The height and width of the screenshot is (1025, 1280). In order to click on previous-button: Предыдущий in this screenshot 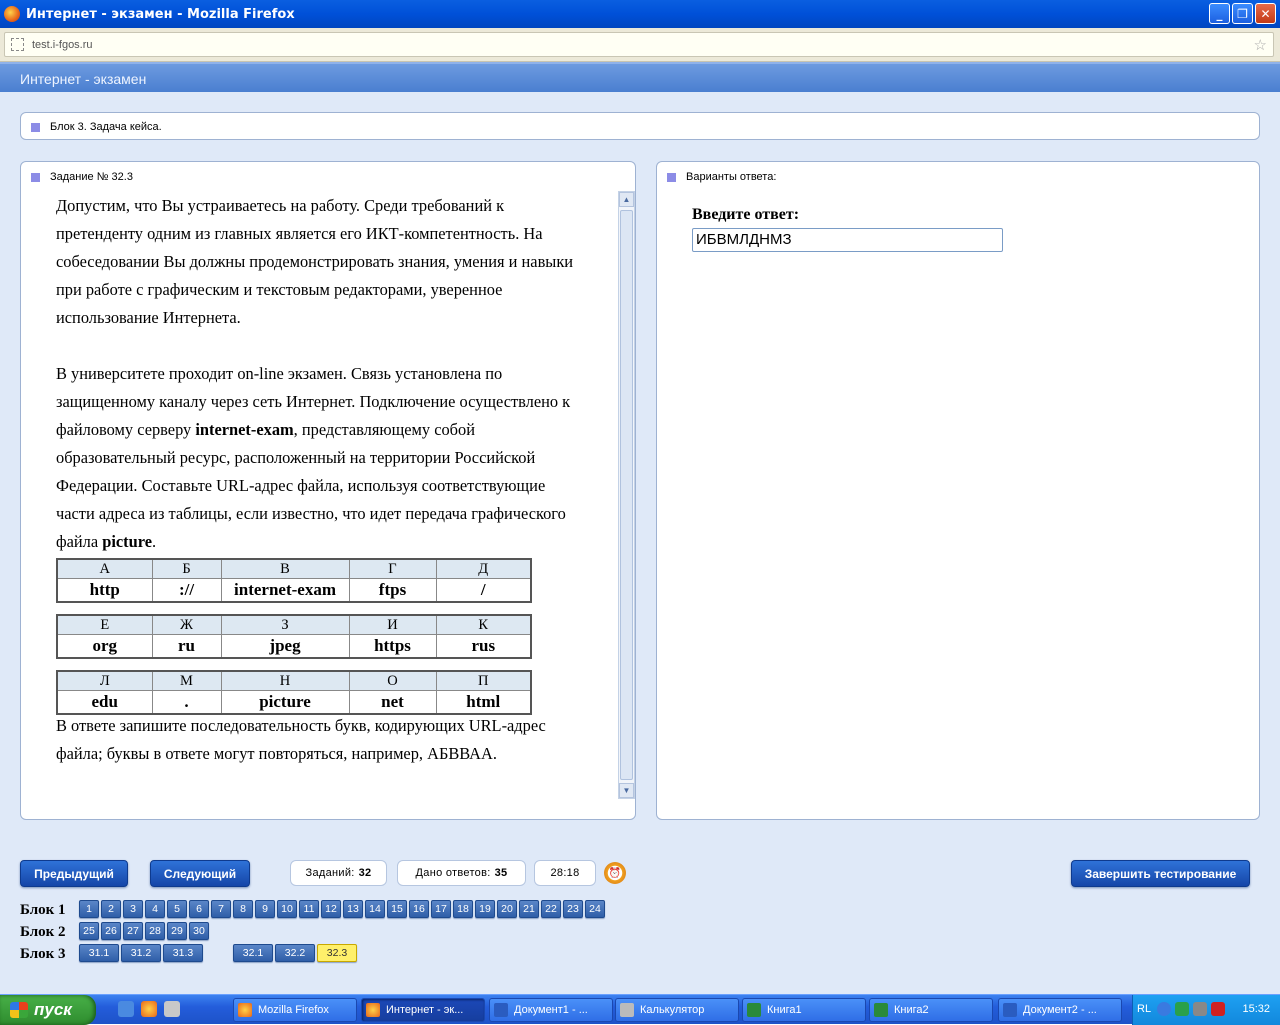, I will do `click(74, 873)`.